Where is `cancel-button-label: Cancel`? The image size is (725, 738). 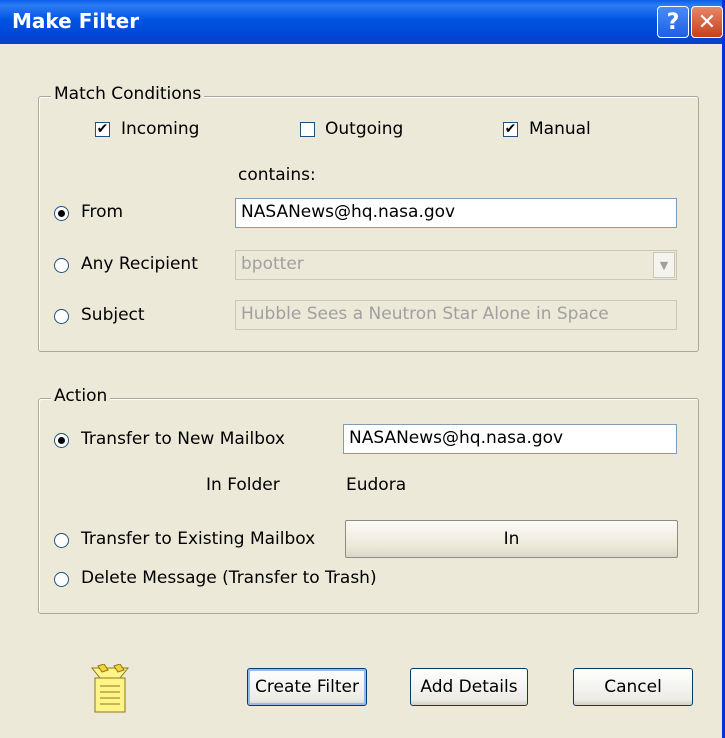
cancel-button-label: Cancel is located at coordinates (633, 687).